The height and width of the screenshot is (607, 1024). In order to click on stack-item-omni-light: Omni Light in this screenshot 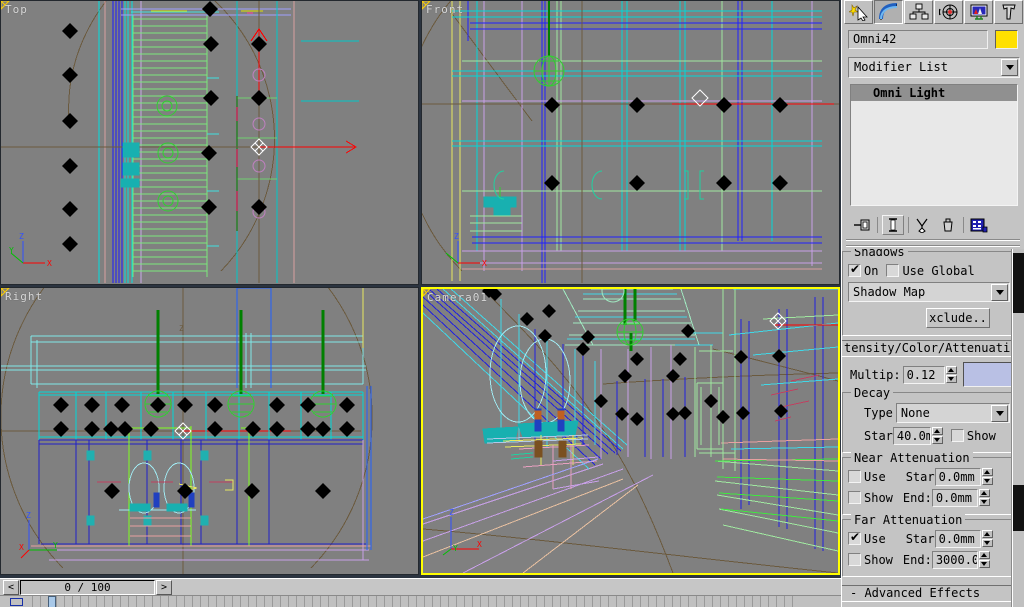, I will do `click(934, 93)`.